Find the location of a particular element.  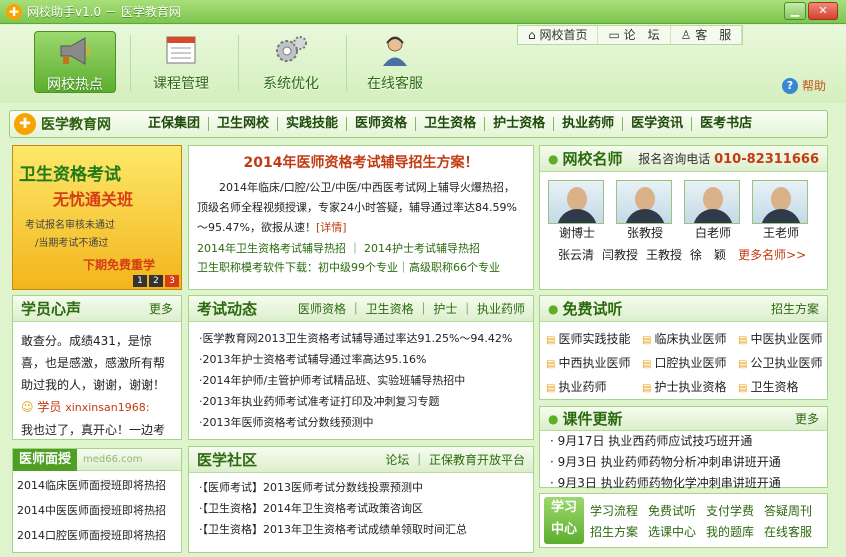

study-link: 我的题库 is located at coordinates (730, 531).